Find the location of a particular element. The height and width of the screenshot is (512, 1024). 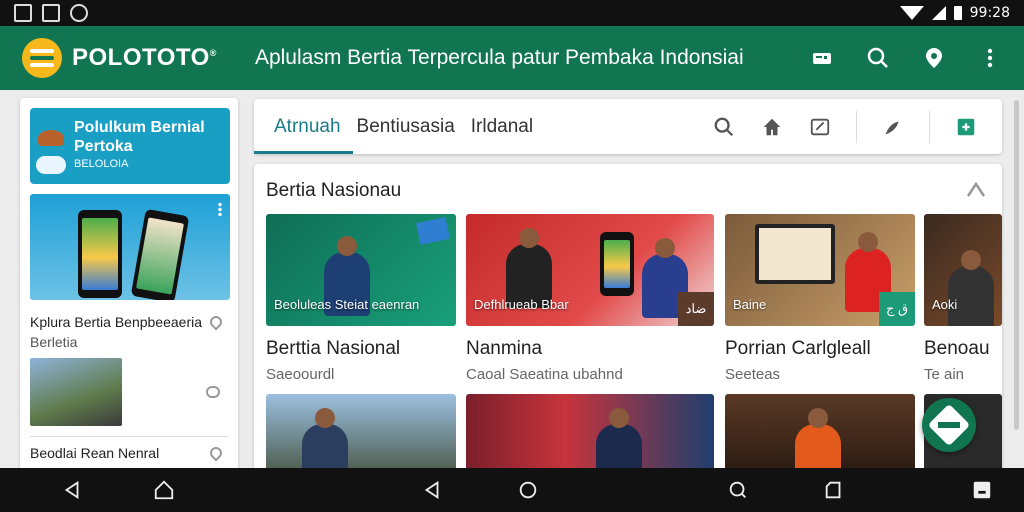

news-card-image: Baine ق ج is located at coordinates (820, 270).